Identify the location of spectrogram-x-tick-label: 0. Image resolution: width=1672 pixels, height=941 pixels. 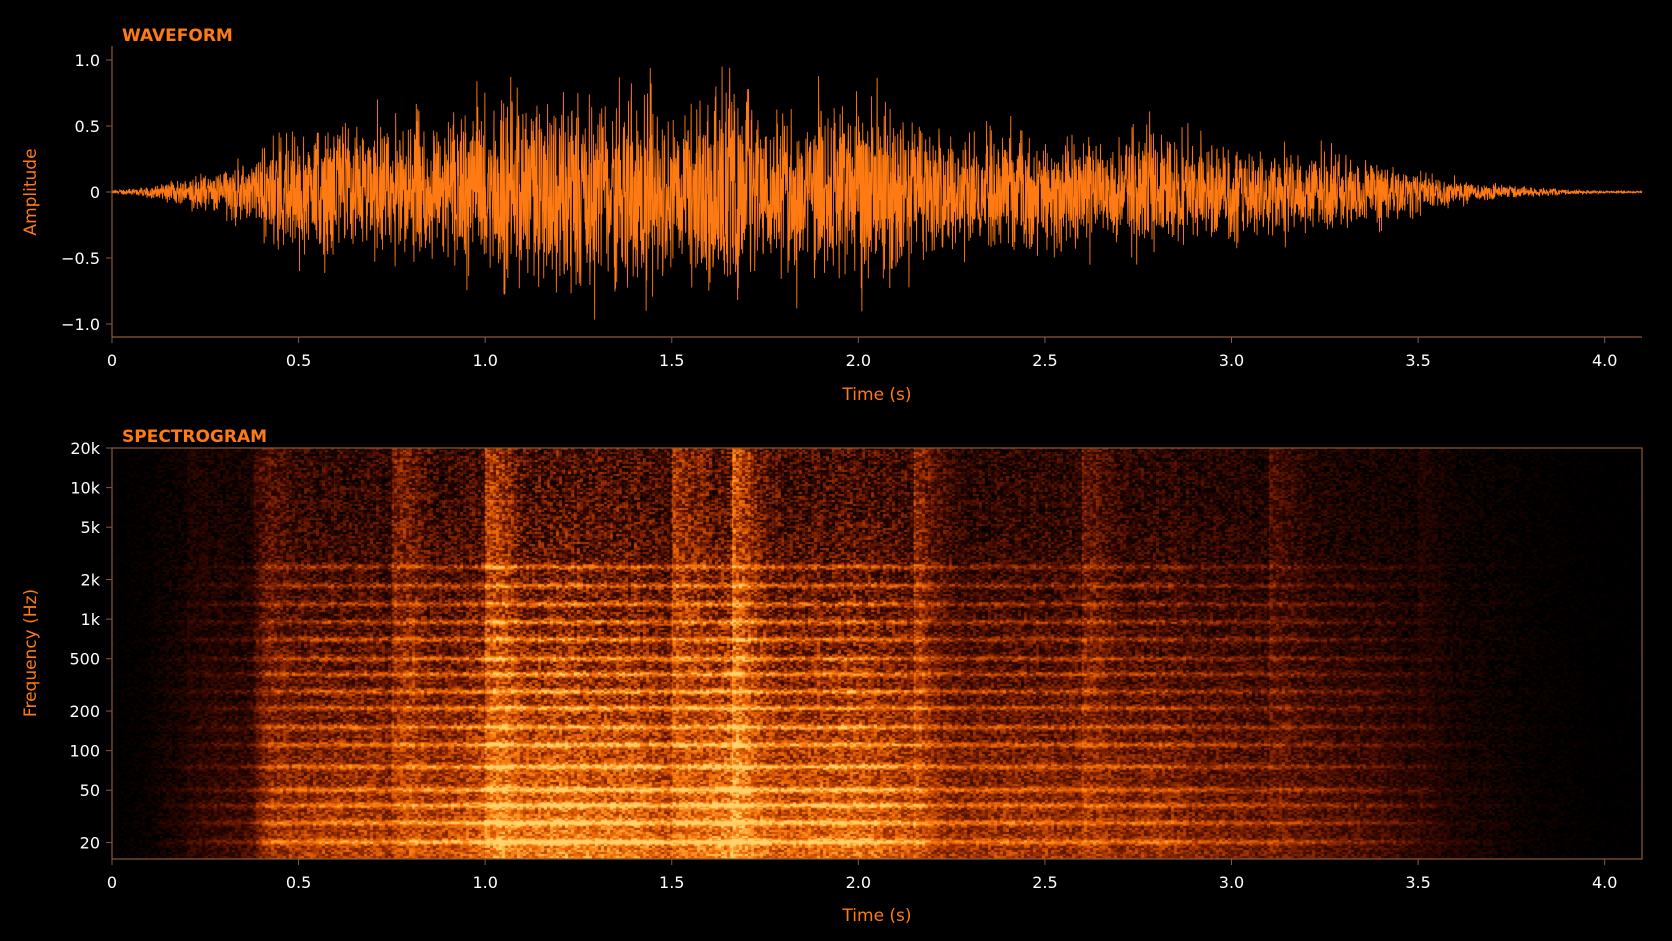
(112, 882).